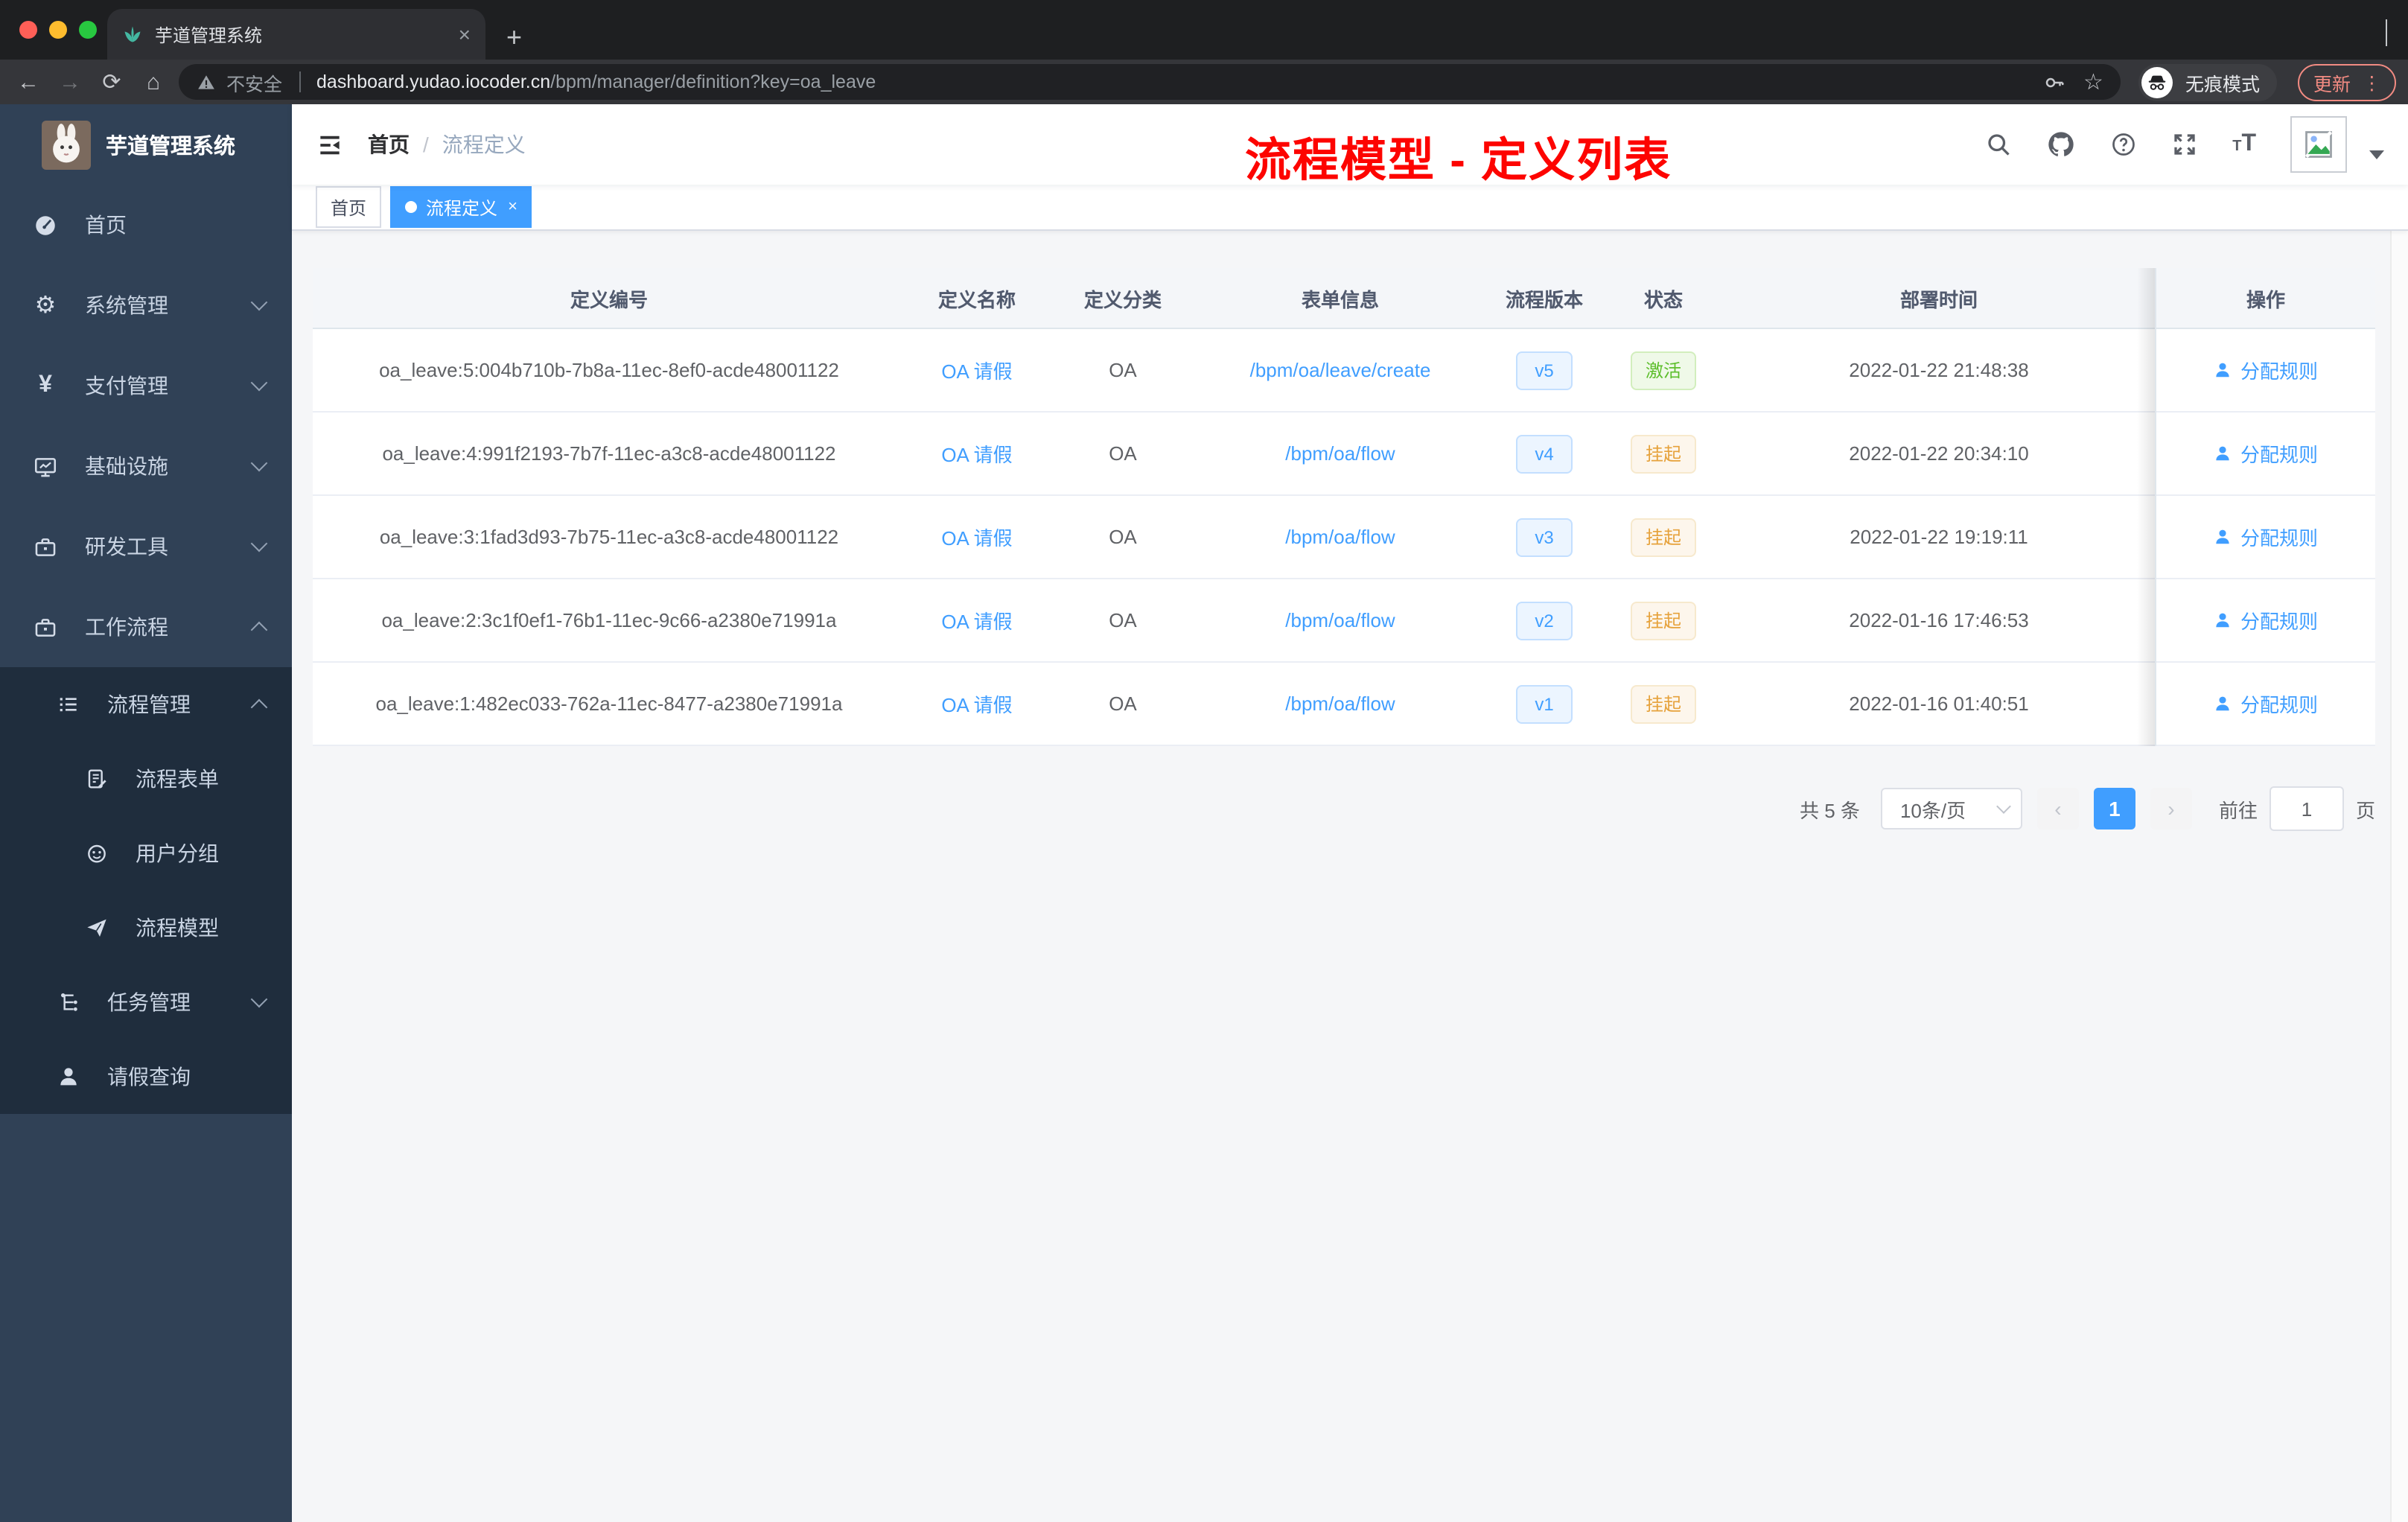  I want to click on sidebar-item-user-group: 用户分组, so click(146, 853).